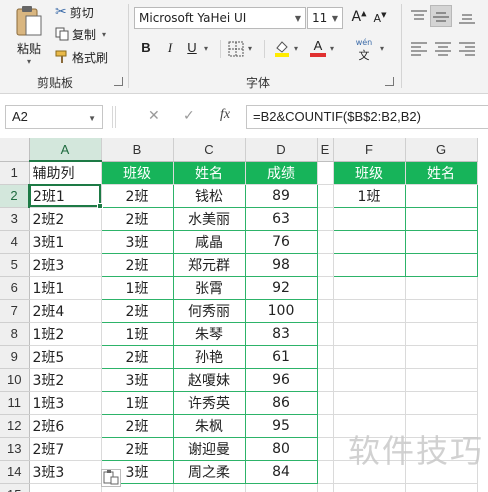  I want to click on cell-f1: 班级, so click(369, 172).